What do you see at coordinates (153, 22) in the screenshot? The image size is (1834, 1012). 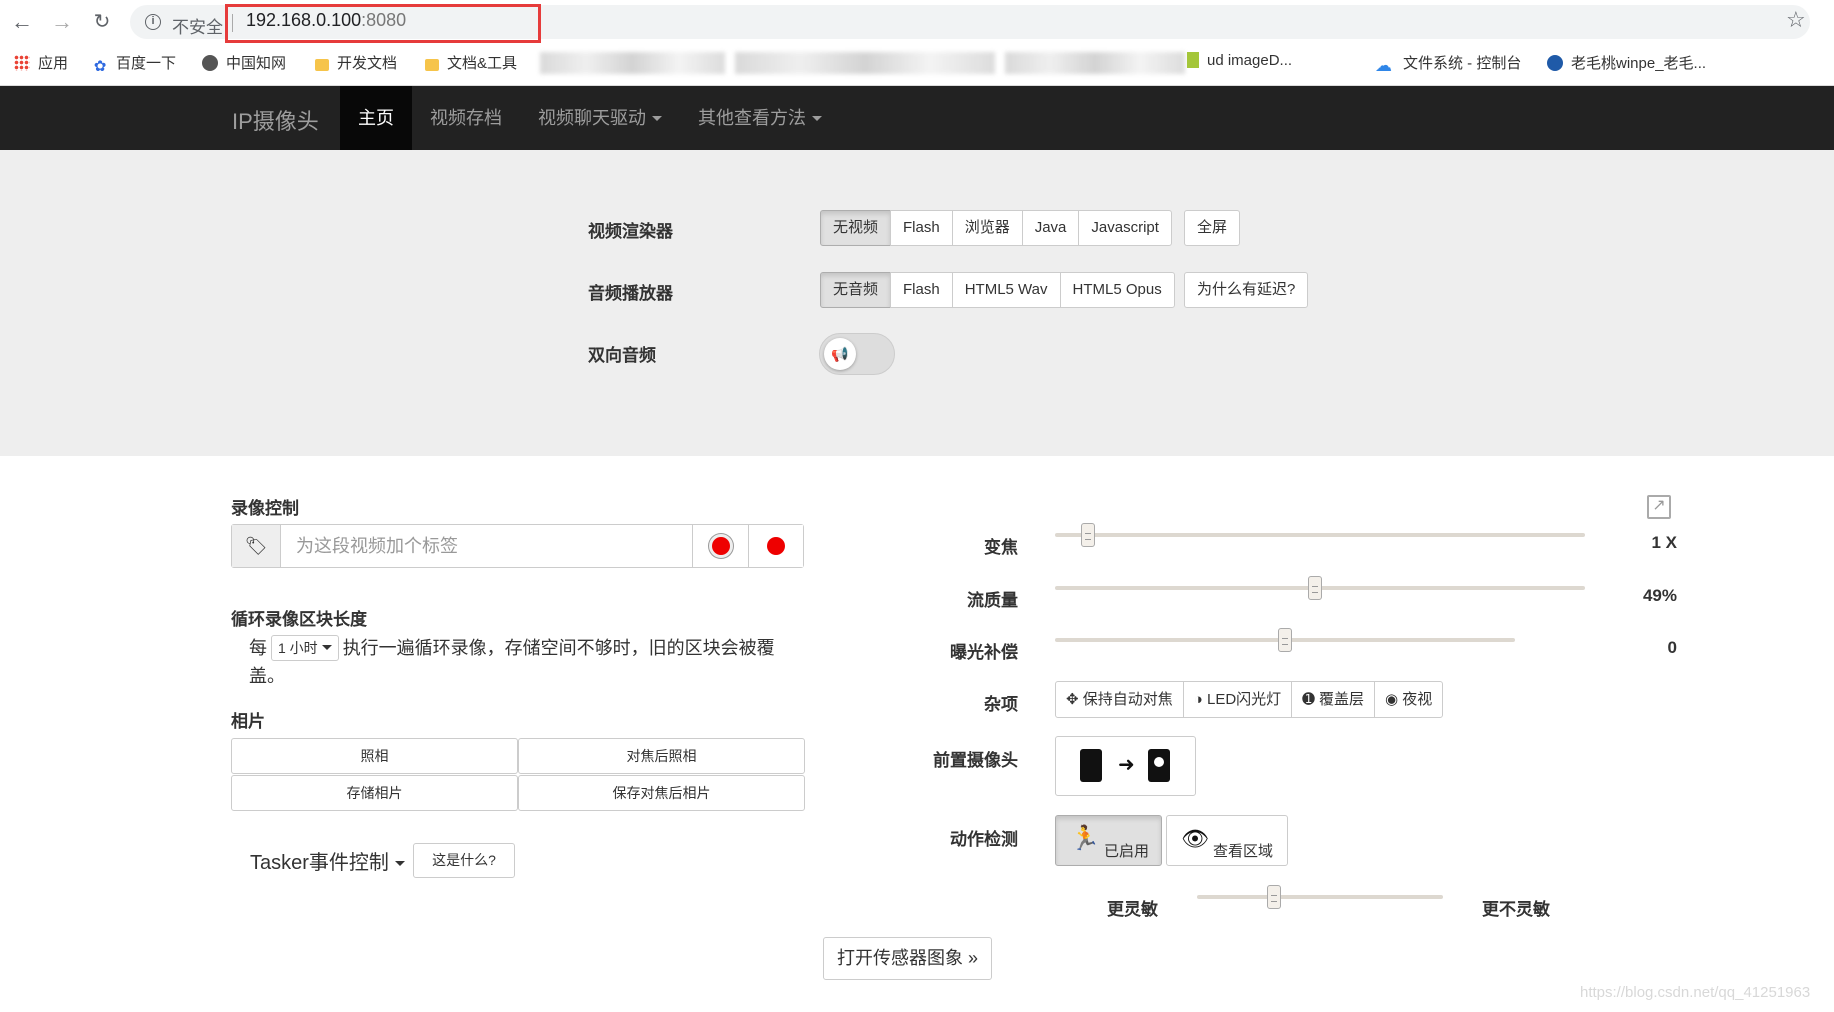 I see `info-icon: i` at bounding box center [153, 22].